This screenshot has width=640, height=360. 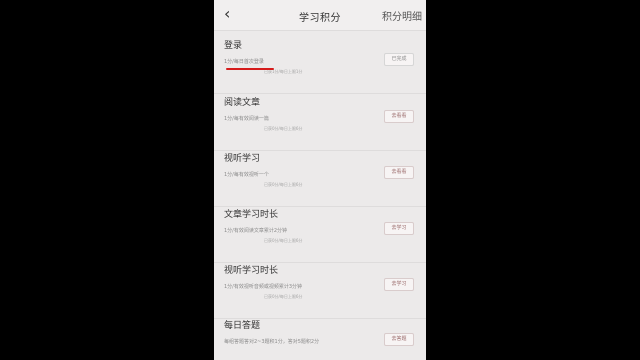 What do you see at coordinates (242, 326) in the screenshot?
I see `task-title: 每日答题` at bounding box center [242, 326].